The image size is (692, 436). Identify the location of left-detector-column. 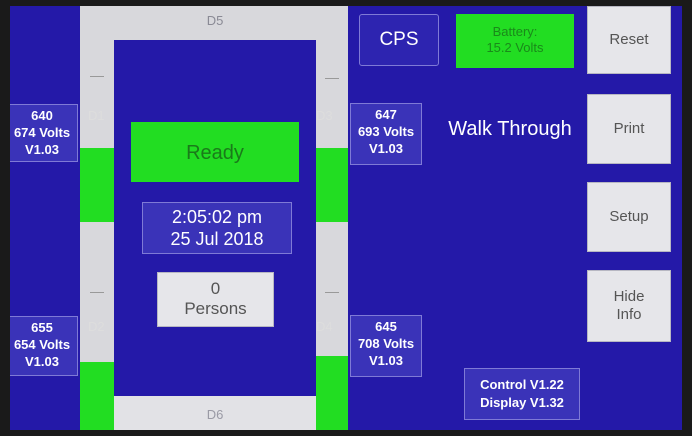
(97, 218).